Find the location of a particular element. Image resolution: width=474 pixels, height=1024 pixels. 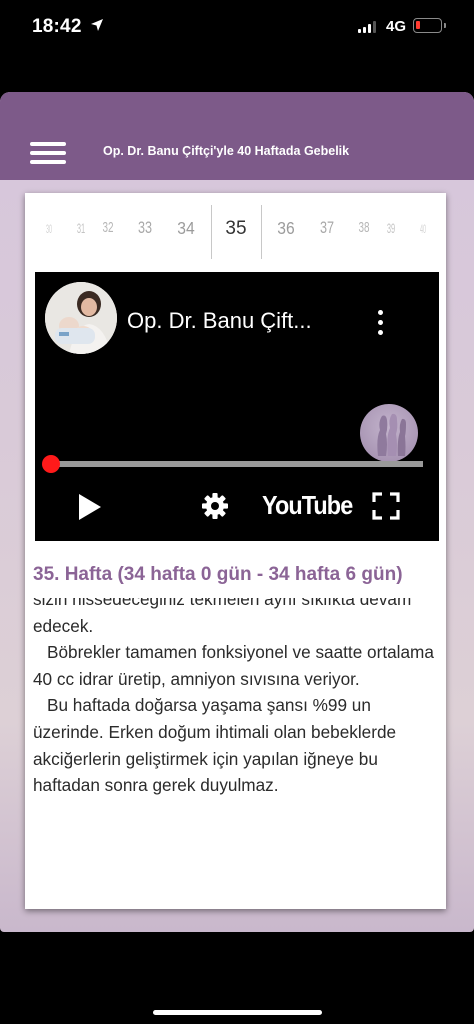

week-picker: 30 31 32 33 34 35 36 37 38 39 40 is located at coordinates (235, 231).